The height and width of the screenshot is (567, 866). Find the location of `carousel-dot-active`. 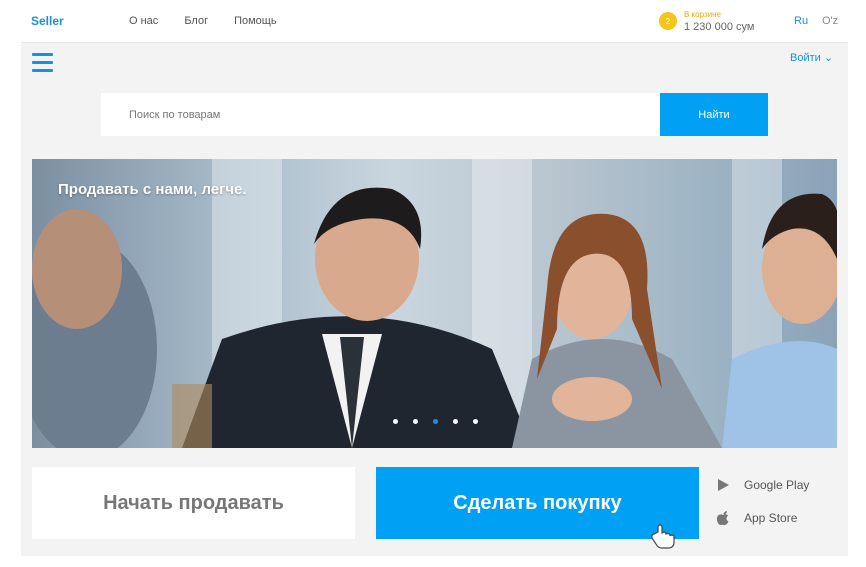

carousel-dot-active is located at coordinates (435, 421).